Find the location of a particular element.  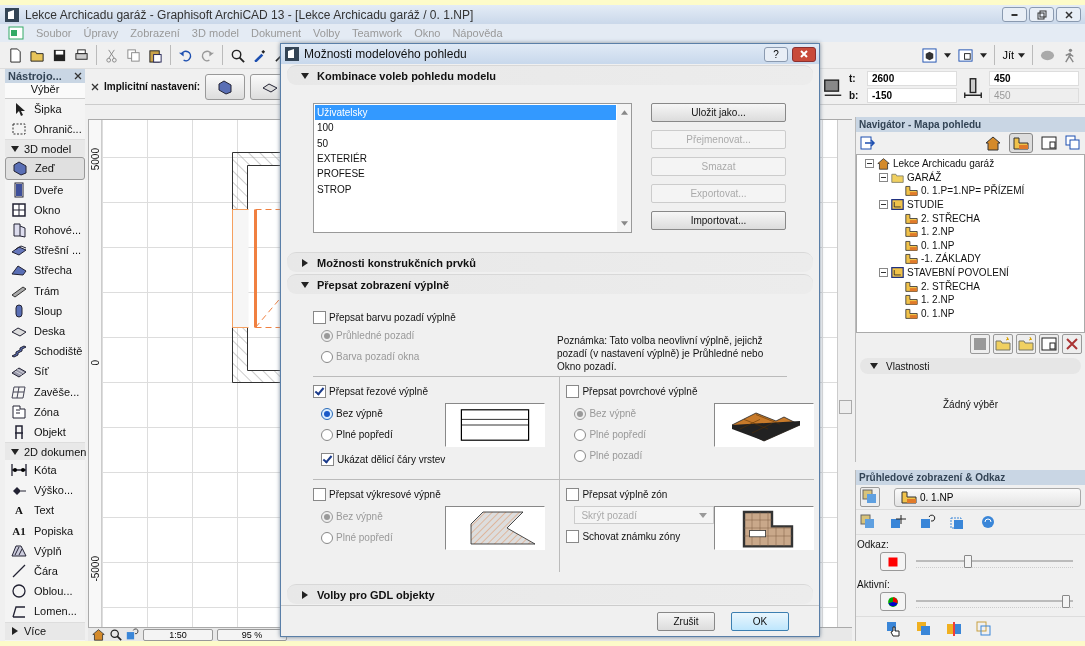

scissors-icon is located at coordinates (111, 55).